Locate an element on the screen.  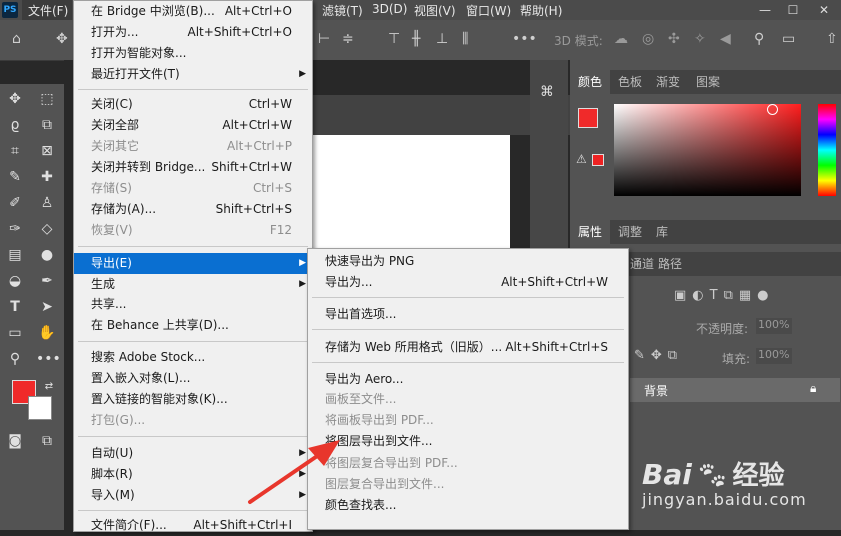
search-icon: ⚲ is located at coordinates (759, 39).